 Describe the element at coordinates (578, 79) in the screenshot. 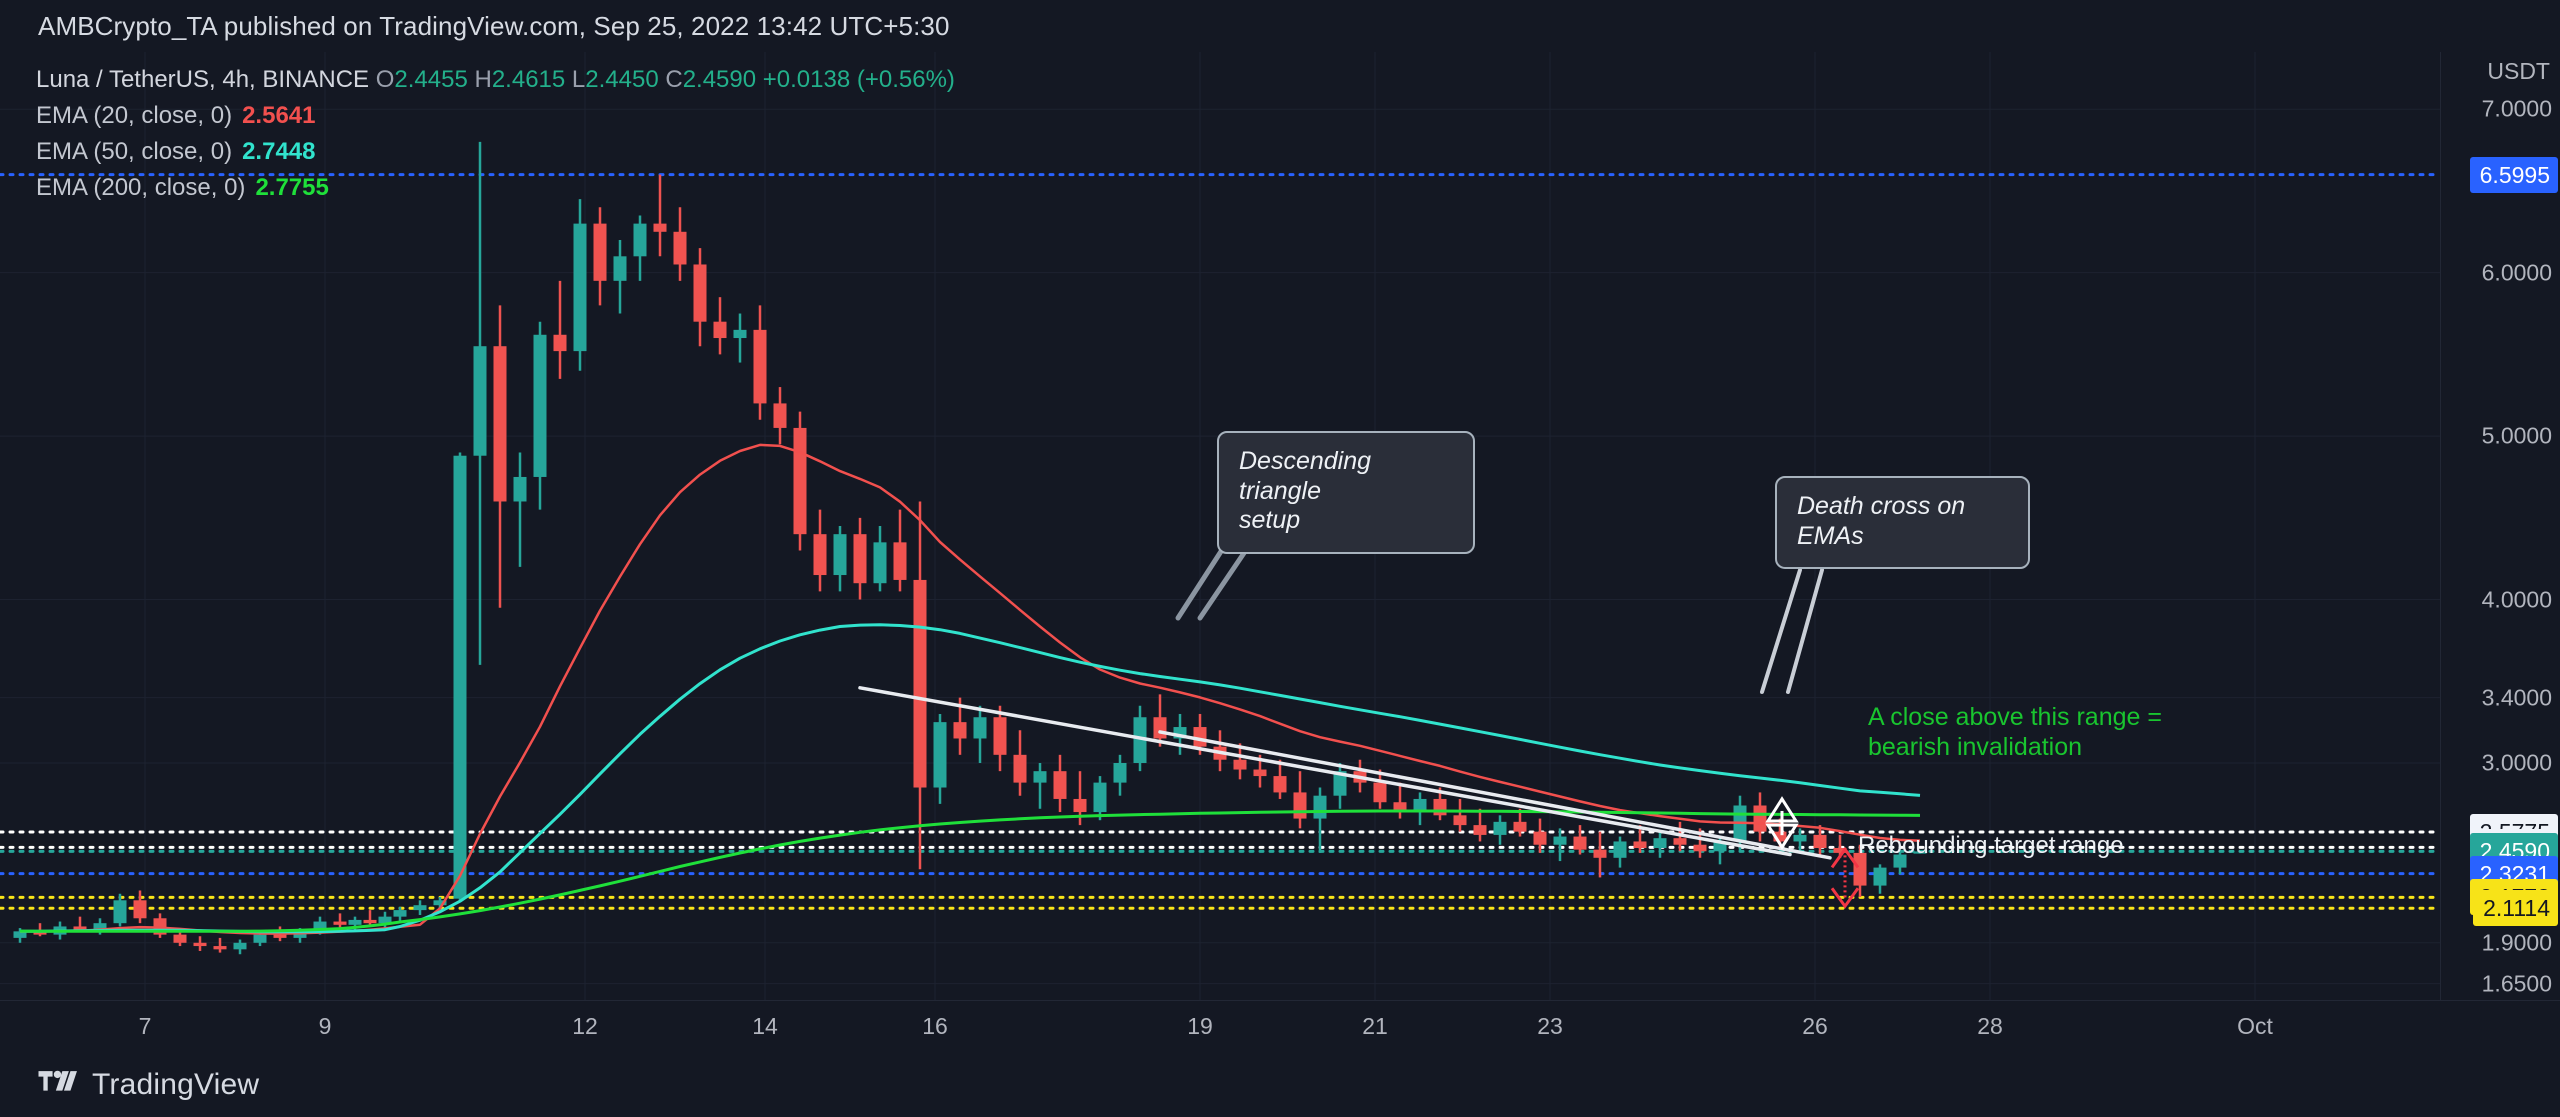

I see `low-label: L` at that location.